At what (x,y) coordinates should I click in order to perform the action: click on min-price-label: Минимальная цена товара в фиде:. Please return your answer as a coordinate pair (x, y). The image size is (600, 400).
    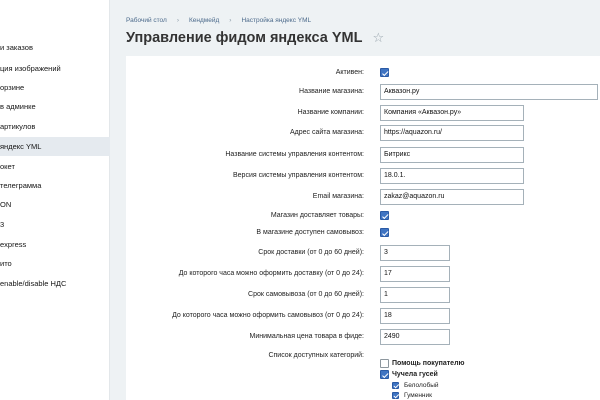
    Looking at the image, I should click on (306, 336).